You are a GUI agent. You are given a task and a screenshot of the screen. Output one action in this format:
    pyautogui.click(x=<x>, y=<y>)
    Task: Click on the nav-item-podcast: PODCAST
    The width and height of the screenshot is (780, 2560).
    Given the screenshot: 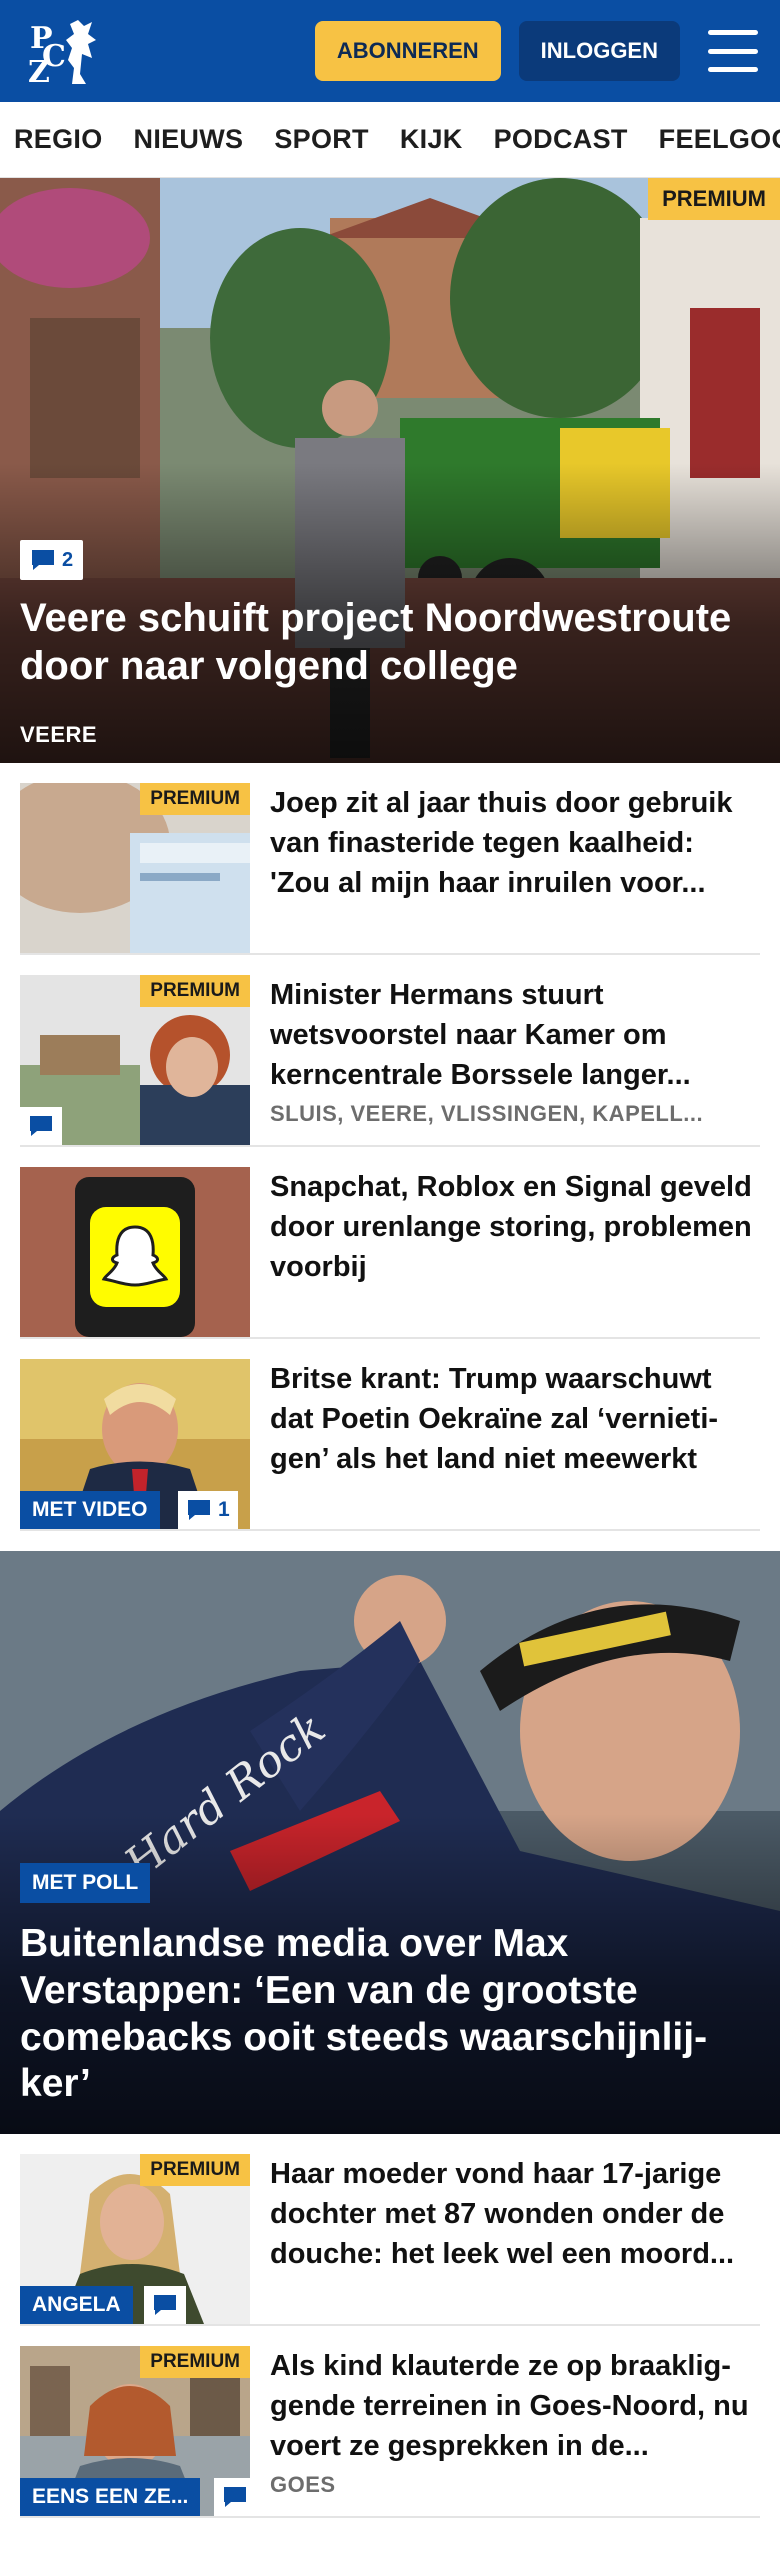 What is the action you would take?
    pyautogui.click(x=561, y=139)
    